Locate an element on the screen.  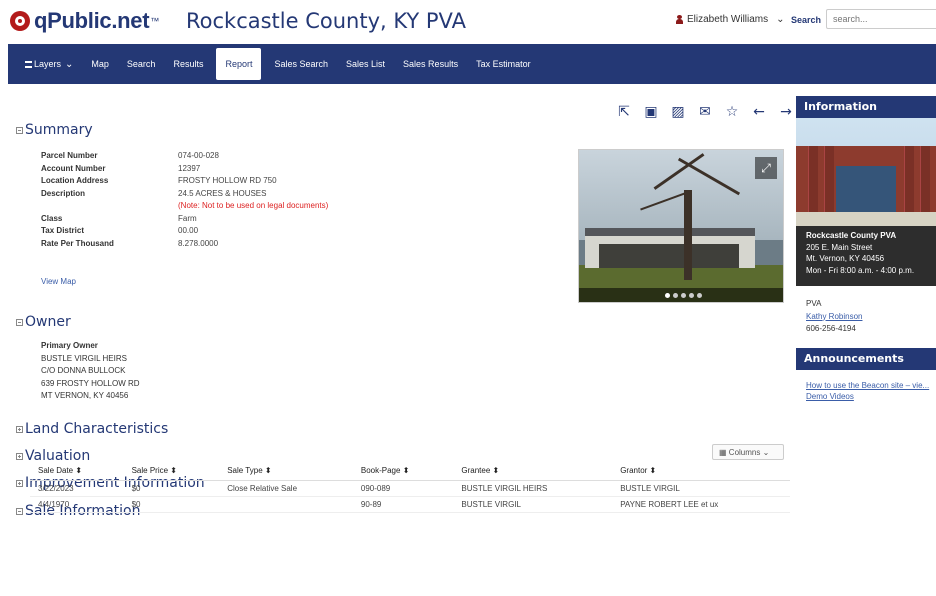
cell: BUSTLE VIRGIL HEIRS is located at coordinates (533, 488).